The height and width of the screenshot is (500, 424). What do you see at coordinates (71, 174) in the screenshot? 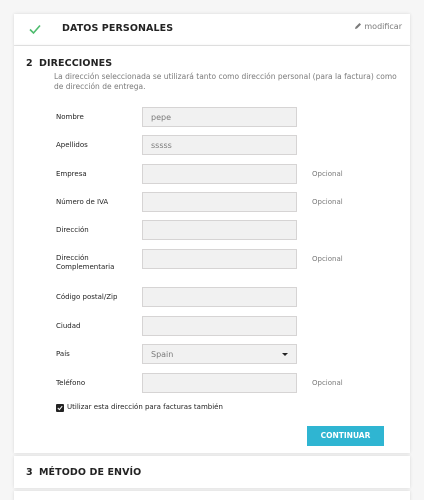
I see `field-label: Empresa` at bounding box center [71, 174].